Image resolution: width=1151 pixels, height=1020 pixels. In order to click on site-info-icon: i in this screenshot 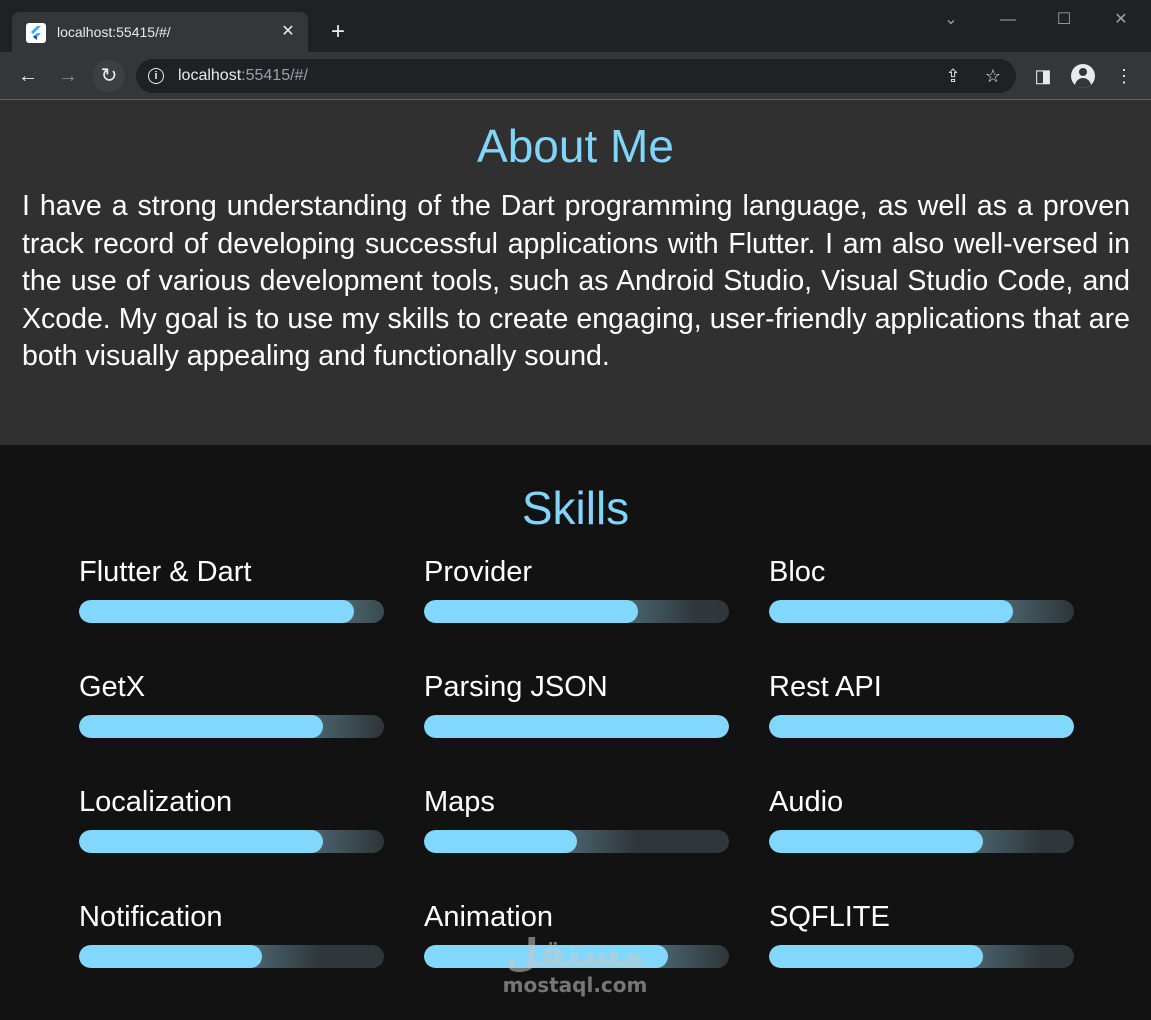, I will do `click(156, 76)`.